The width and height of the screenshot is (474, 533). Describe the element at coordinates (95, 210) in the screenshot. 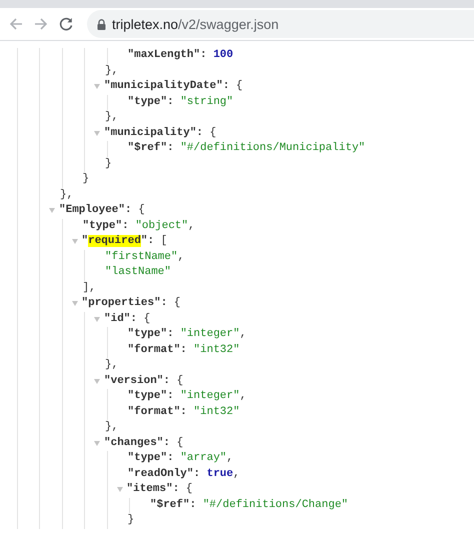

I see `json-key: "Employee":` at that location.